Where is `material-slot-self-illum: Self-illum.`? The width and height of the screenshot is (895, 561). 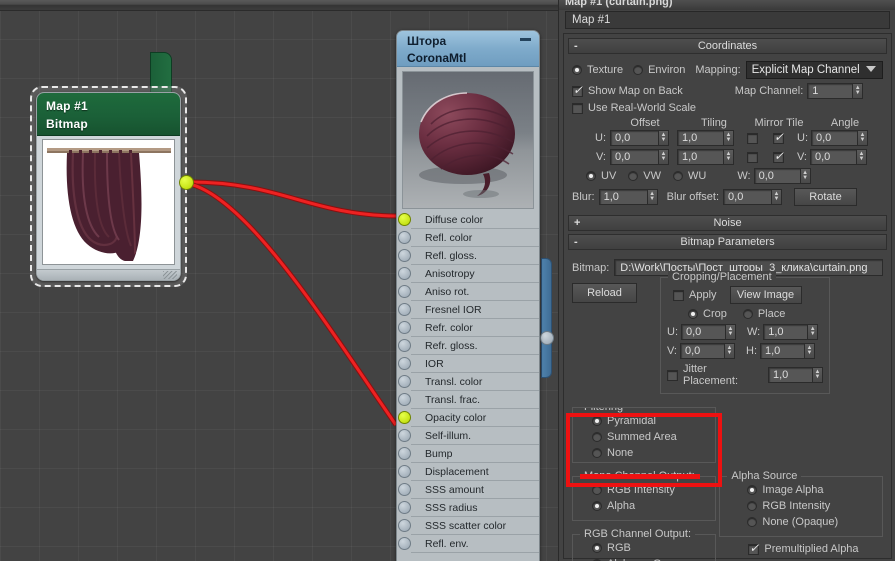
material-slot-self-illum: Self-illum. is located at coordinates (468, 436).